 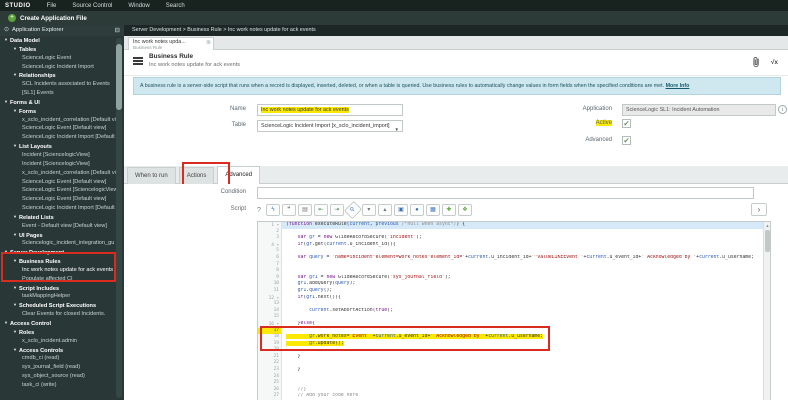 I want to click on section-tab-actions: Actions, so click(x=196, y=175).